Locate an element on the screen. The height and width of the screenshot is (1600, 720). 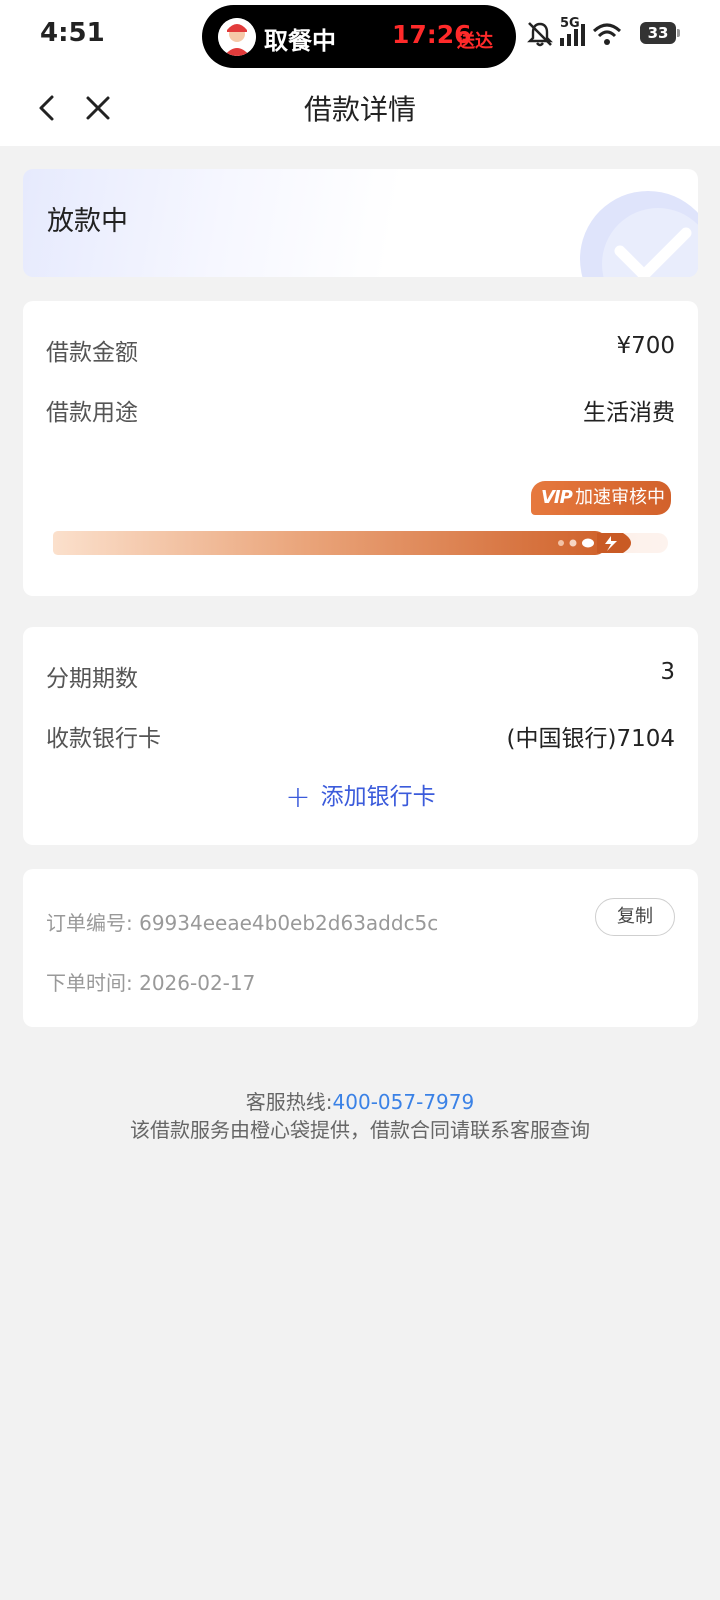
island-status-text: 取餐中 is located at coordinates (300, 41).